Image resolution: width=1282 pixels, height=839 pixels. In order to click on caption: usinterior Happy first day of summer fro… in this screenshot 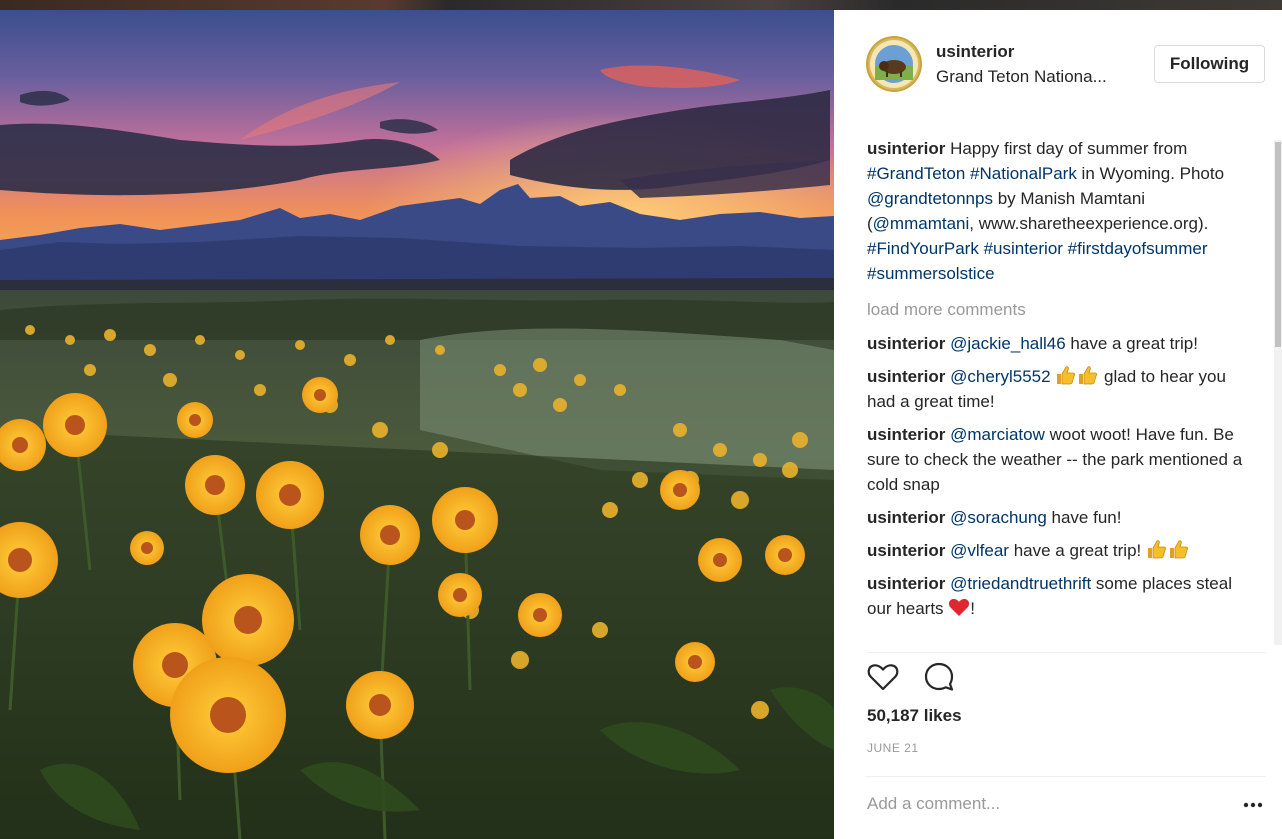, I will do `click(1060, 211)`.